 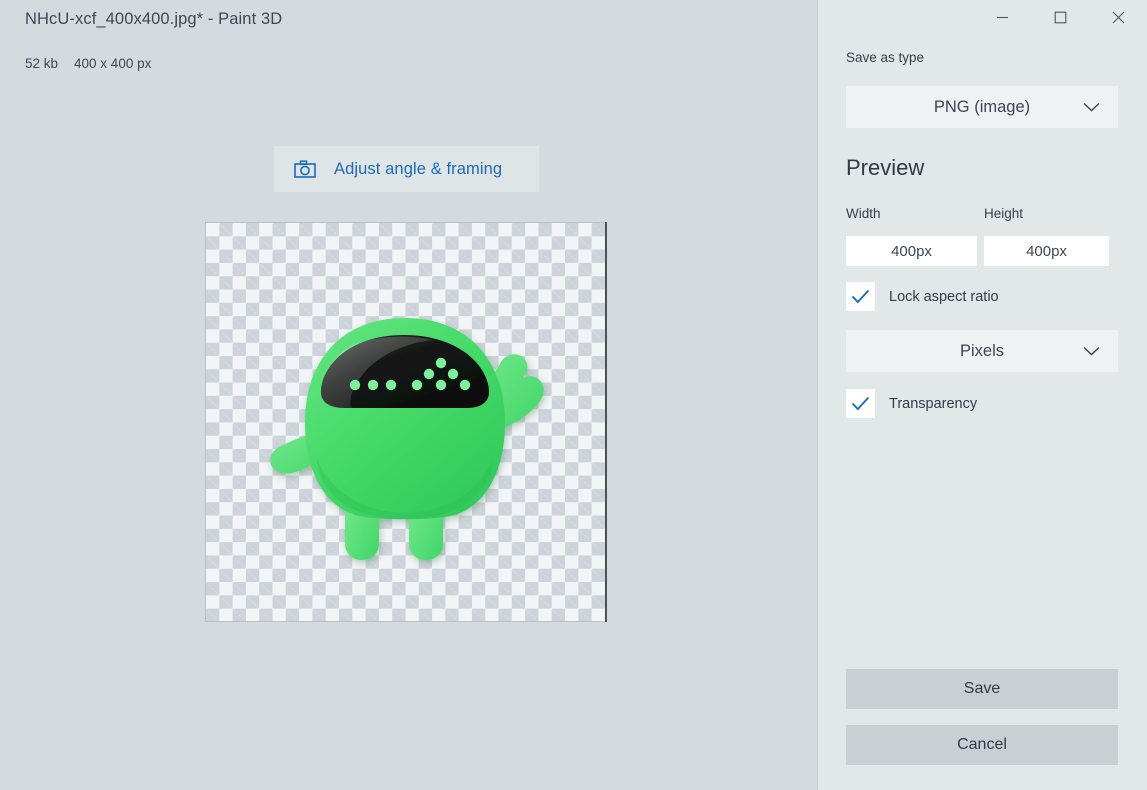 I want to click on width-label: Width, so click(x=863, y=213).